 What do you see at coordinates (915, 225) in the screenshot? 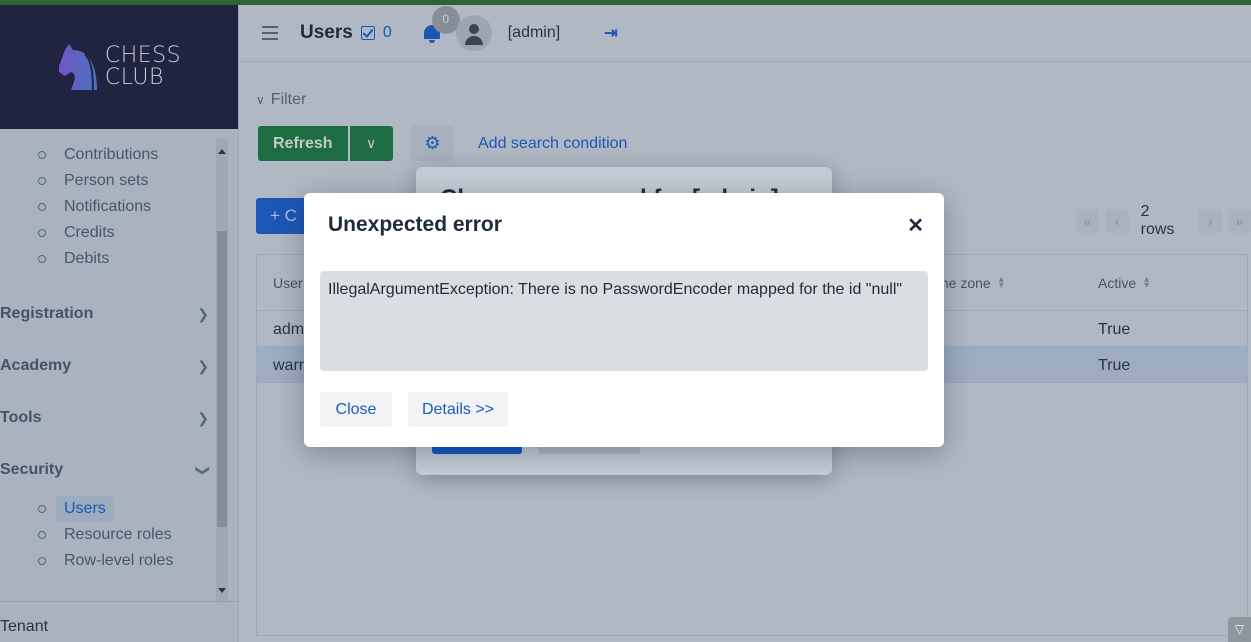
I see `close-icon: ✕` at bounding box center [915, 225].